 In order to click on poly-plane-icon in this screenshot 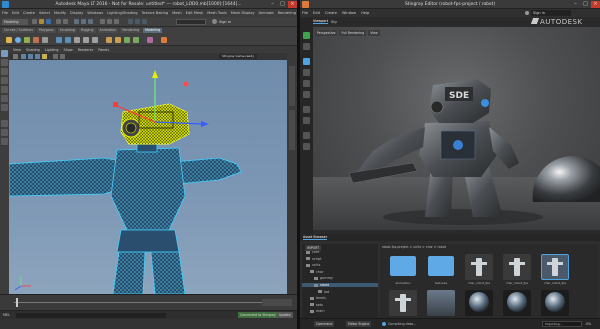, I will do `click(45, 40)`.